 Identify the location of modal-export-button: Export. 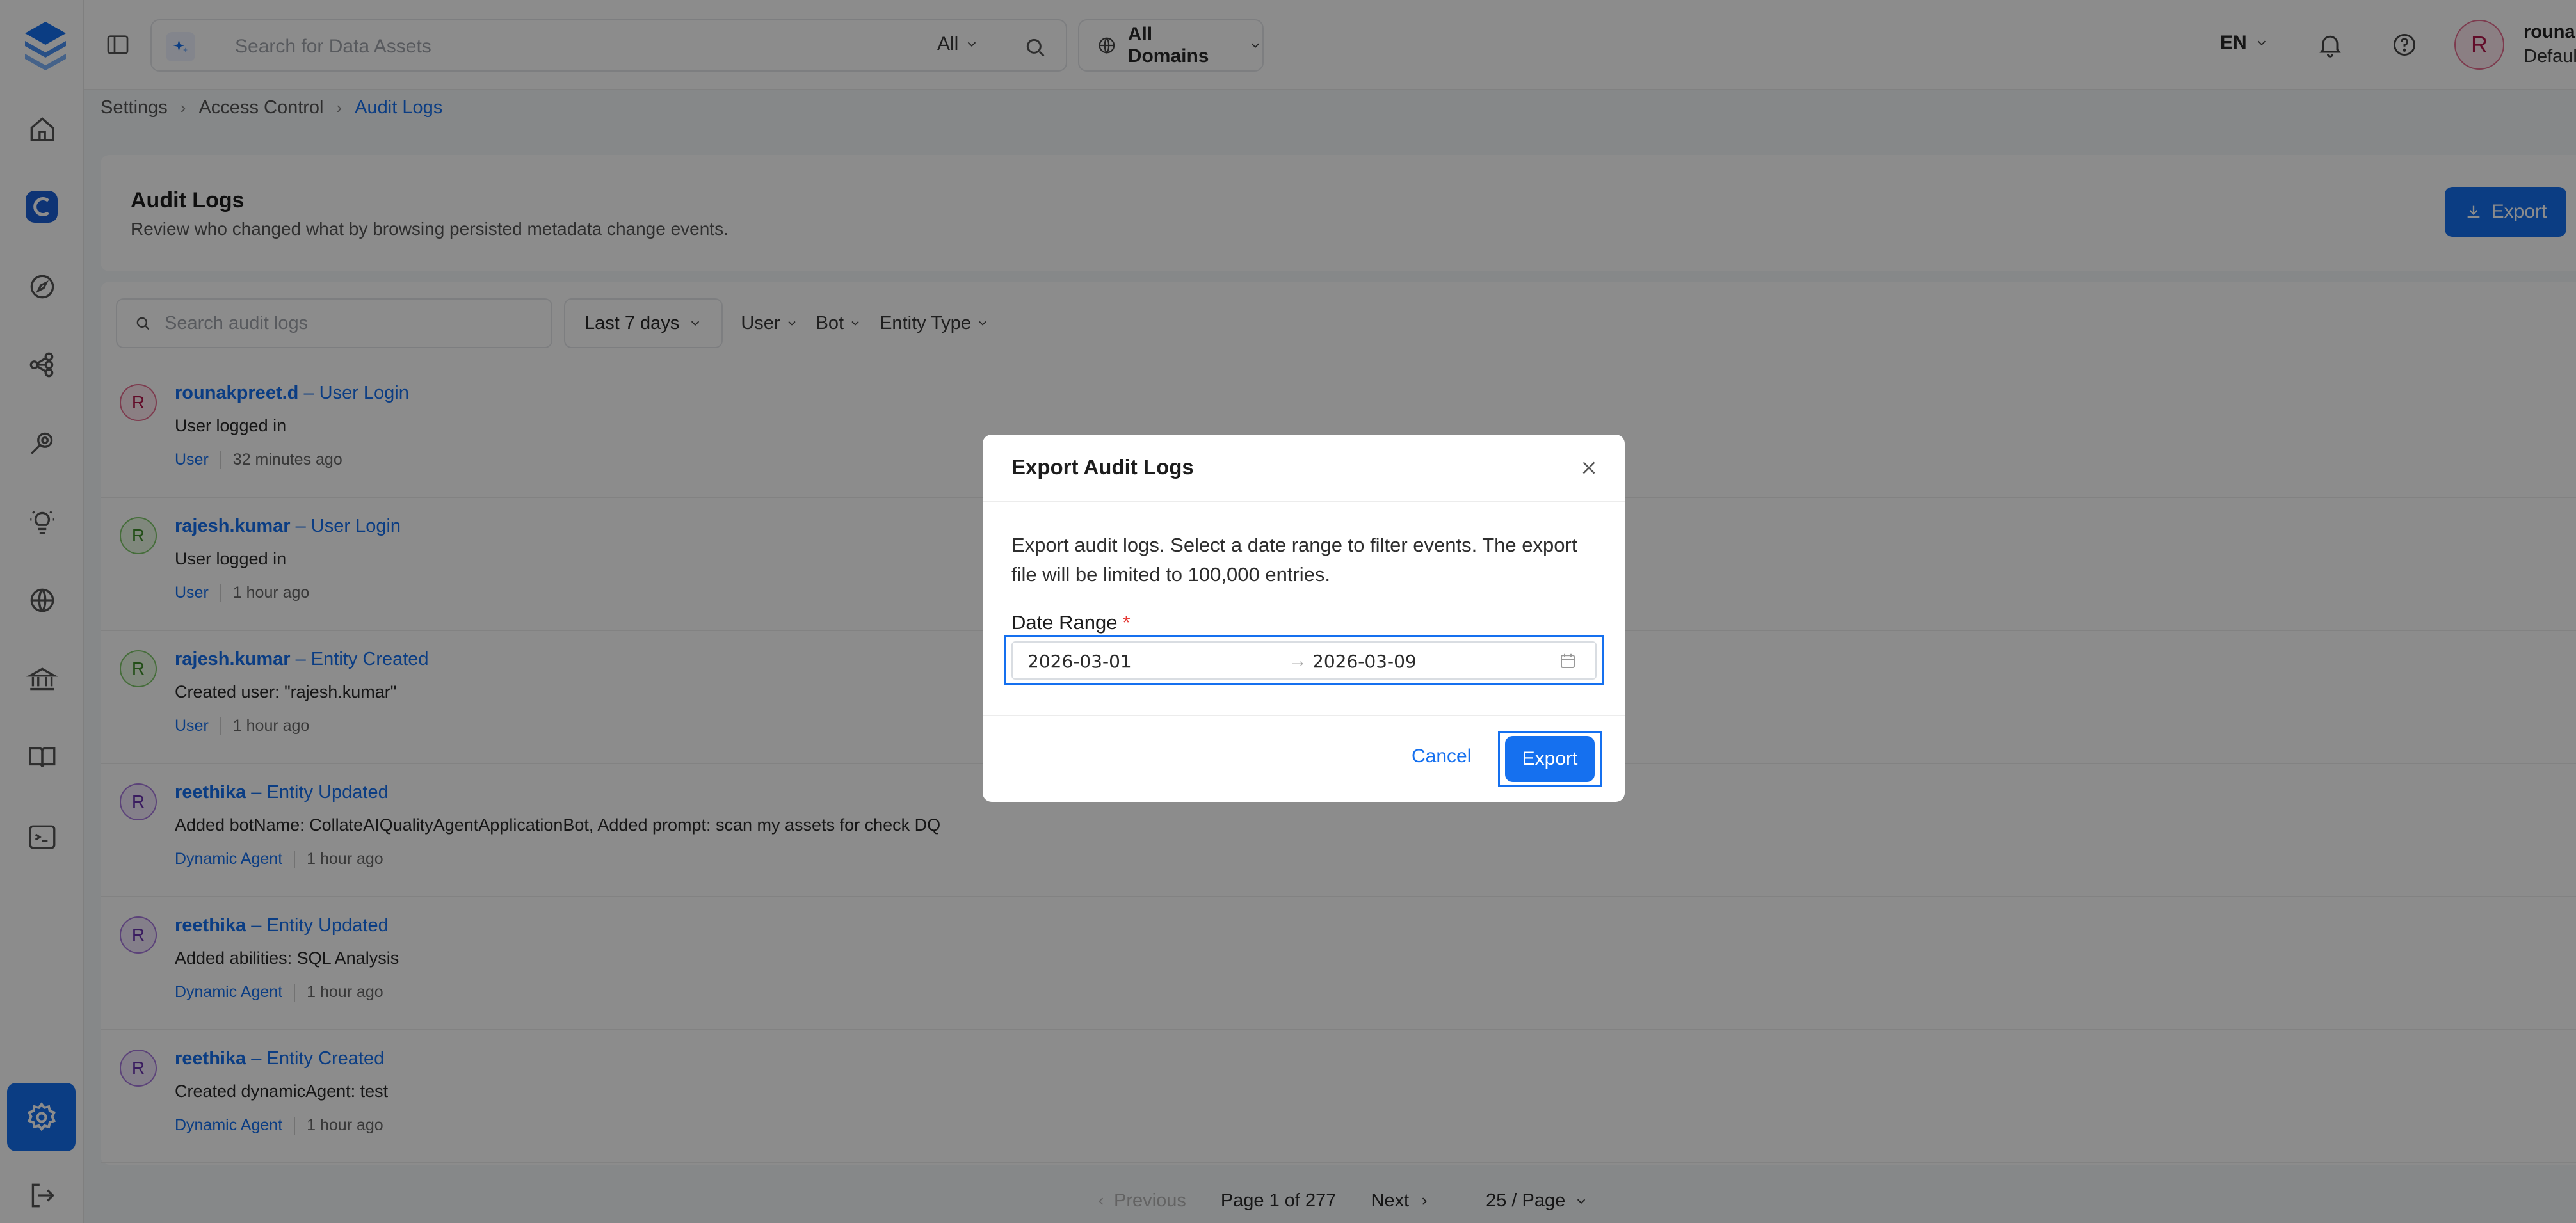
(1550, 759).